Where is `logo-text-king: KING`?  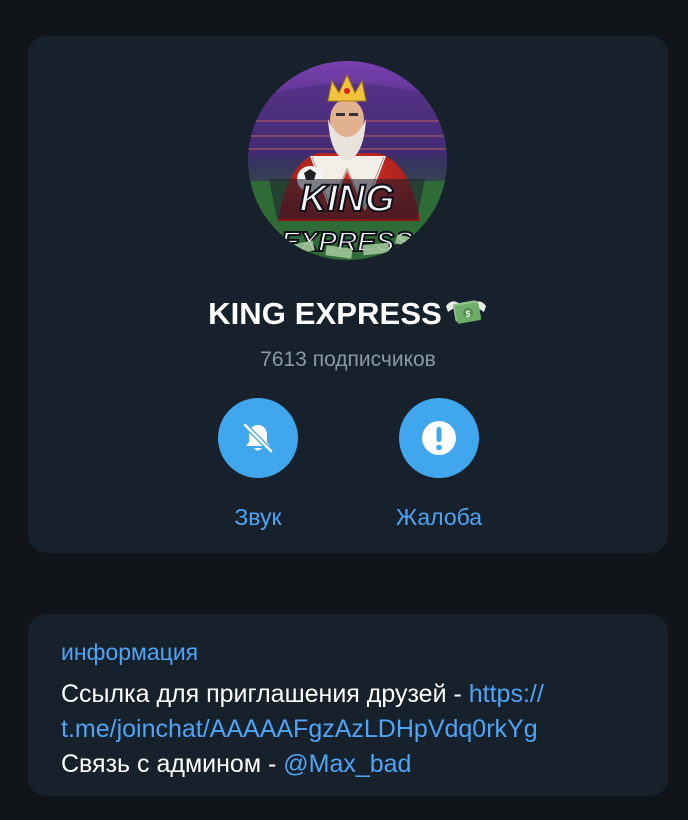 logo-text-king: KING is located at coordinates (347, 199).